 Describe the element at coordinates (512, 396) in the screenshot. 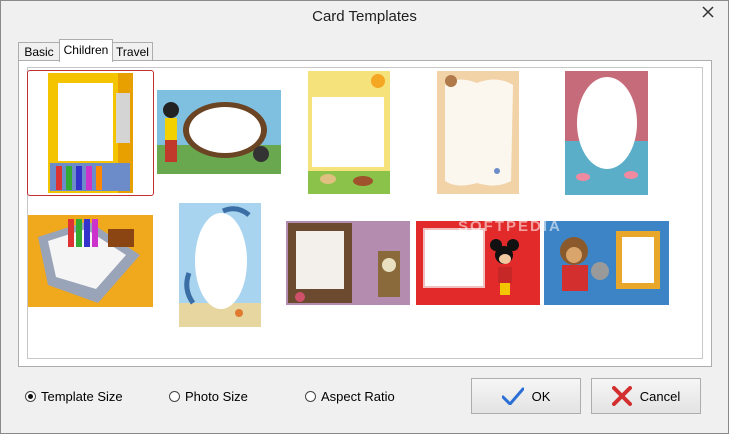

I see `checkmark-icon` at that location.